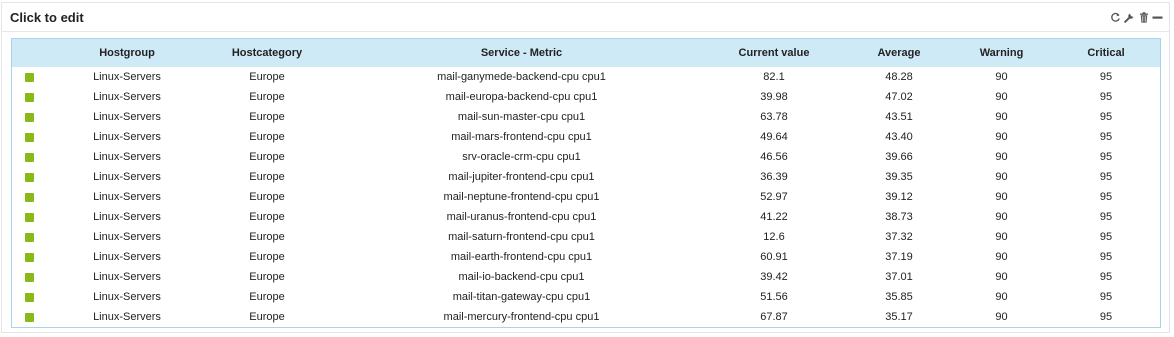 This screenshot has width=1174, height=337. Describe the element at coordinates (899, 53) in the screenshot. I see `column-header-average: Average` at that location.